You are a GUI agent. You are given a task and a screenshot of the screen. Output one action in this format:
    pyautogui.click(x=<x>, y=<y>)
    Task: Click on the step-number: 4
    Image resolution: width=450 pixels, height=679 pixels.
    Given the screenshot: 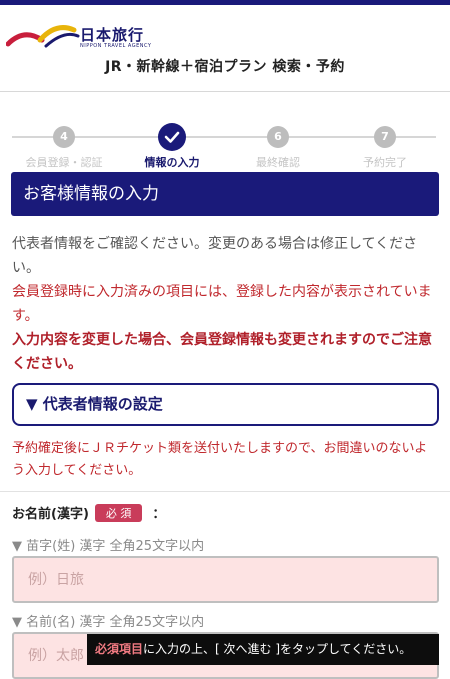 What is the action you would take?
    pyautogui.click(x=64, y=137)
    